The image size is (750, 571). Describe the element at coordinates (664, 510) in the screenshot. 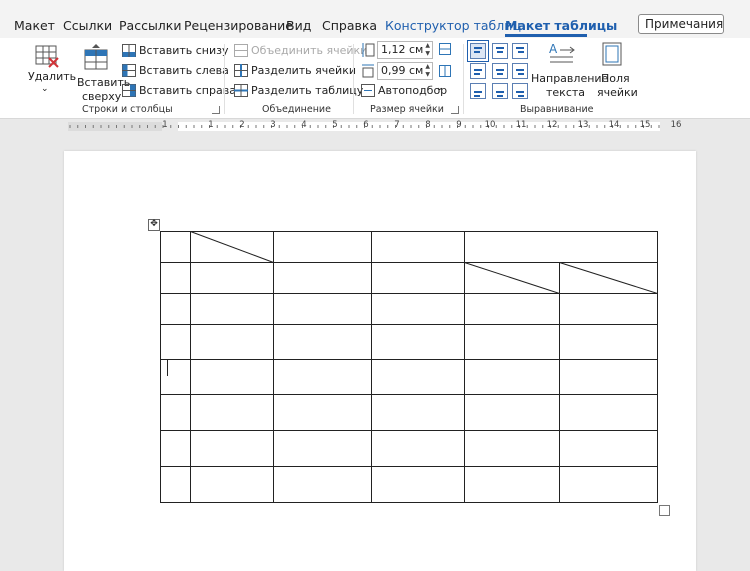

I see `table-resize-handle-icon` at that location.